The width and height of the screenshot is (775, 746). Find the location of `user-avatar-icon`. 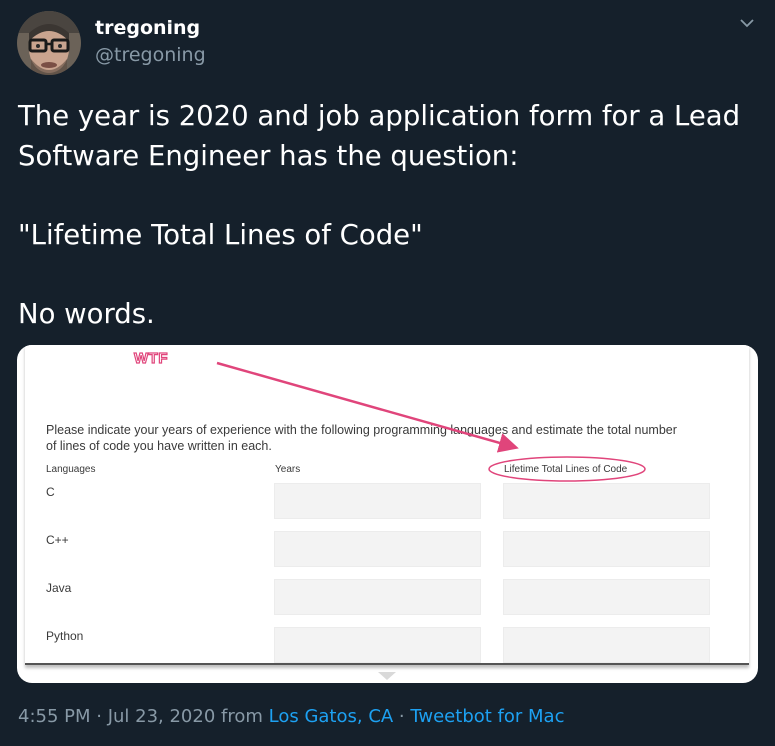

user-avatar-icon is located at coordinates (49, 43).